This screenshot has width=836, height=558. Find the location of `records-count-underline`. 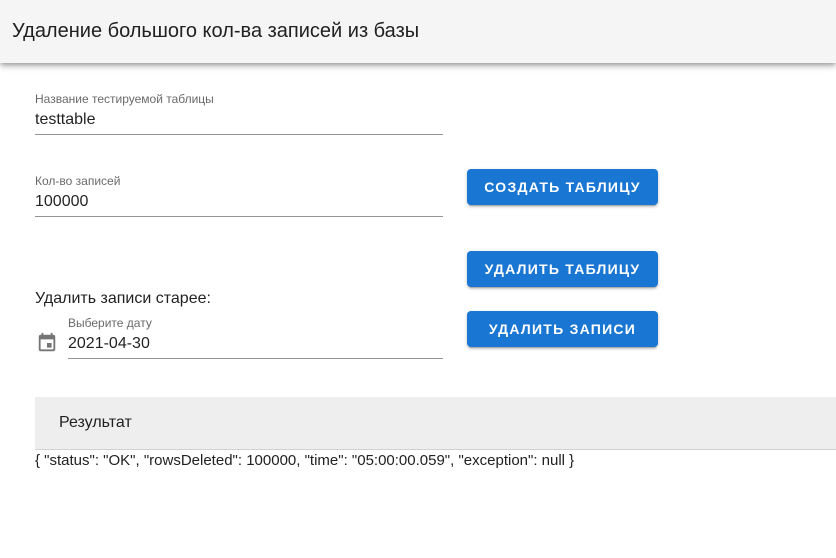

records-count-underline is located at coordinates (239, 216).